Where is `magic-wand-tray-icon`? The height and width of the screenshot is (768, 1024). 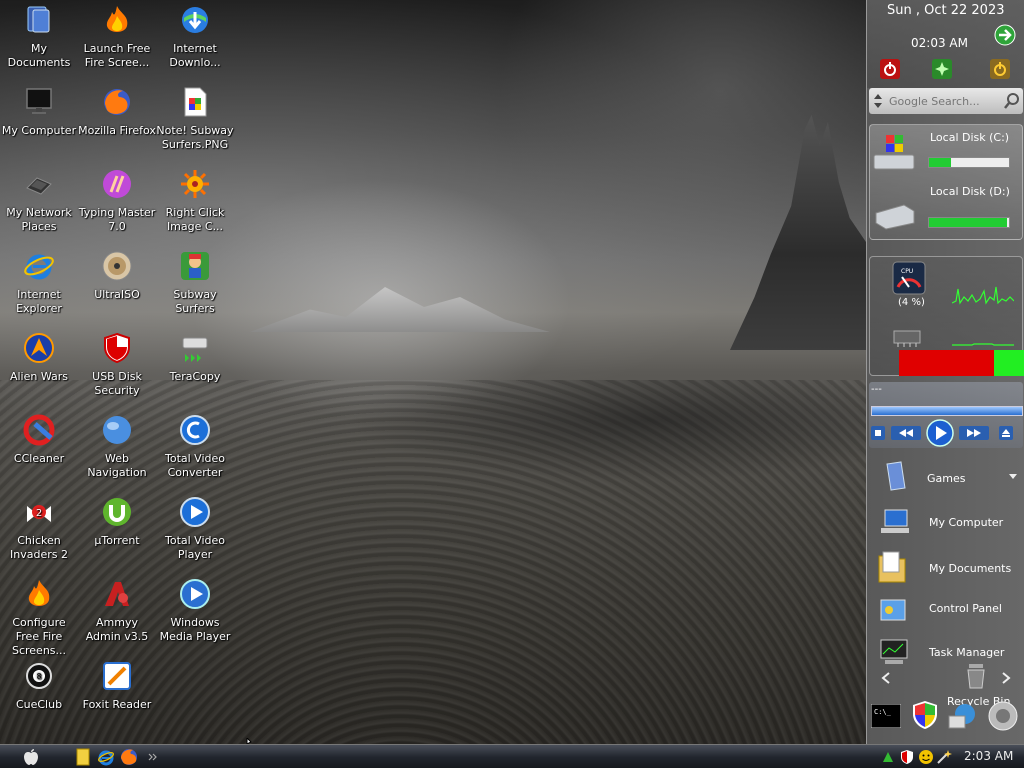 magic-wand-tray-icon is located at coordinates (944, 757).